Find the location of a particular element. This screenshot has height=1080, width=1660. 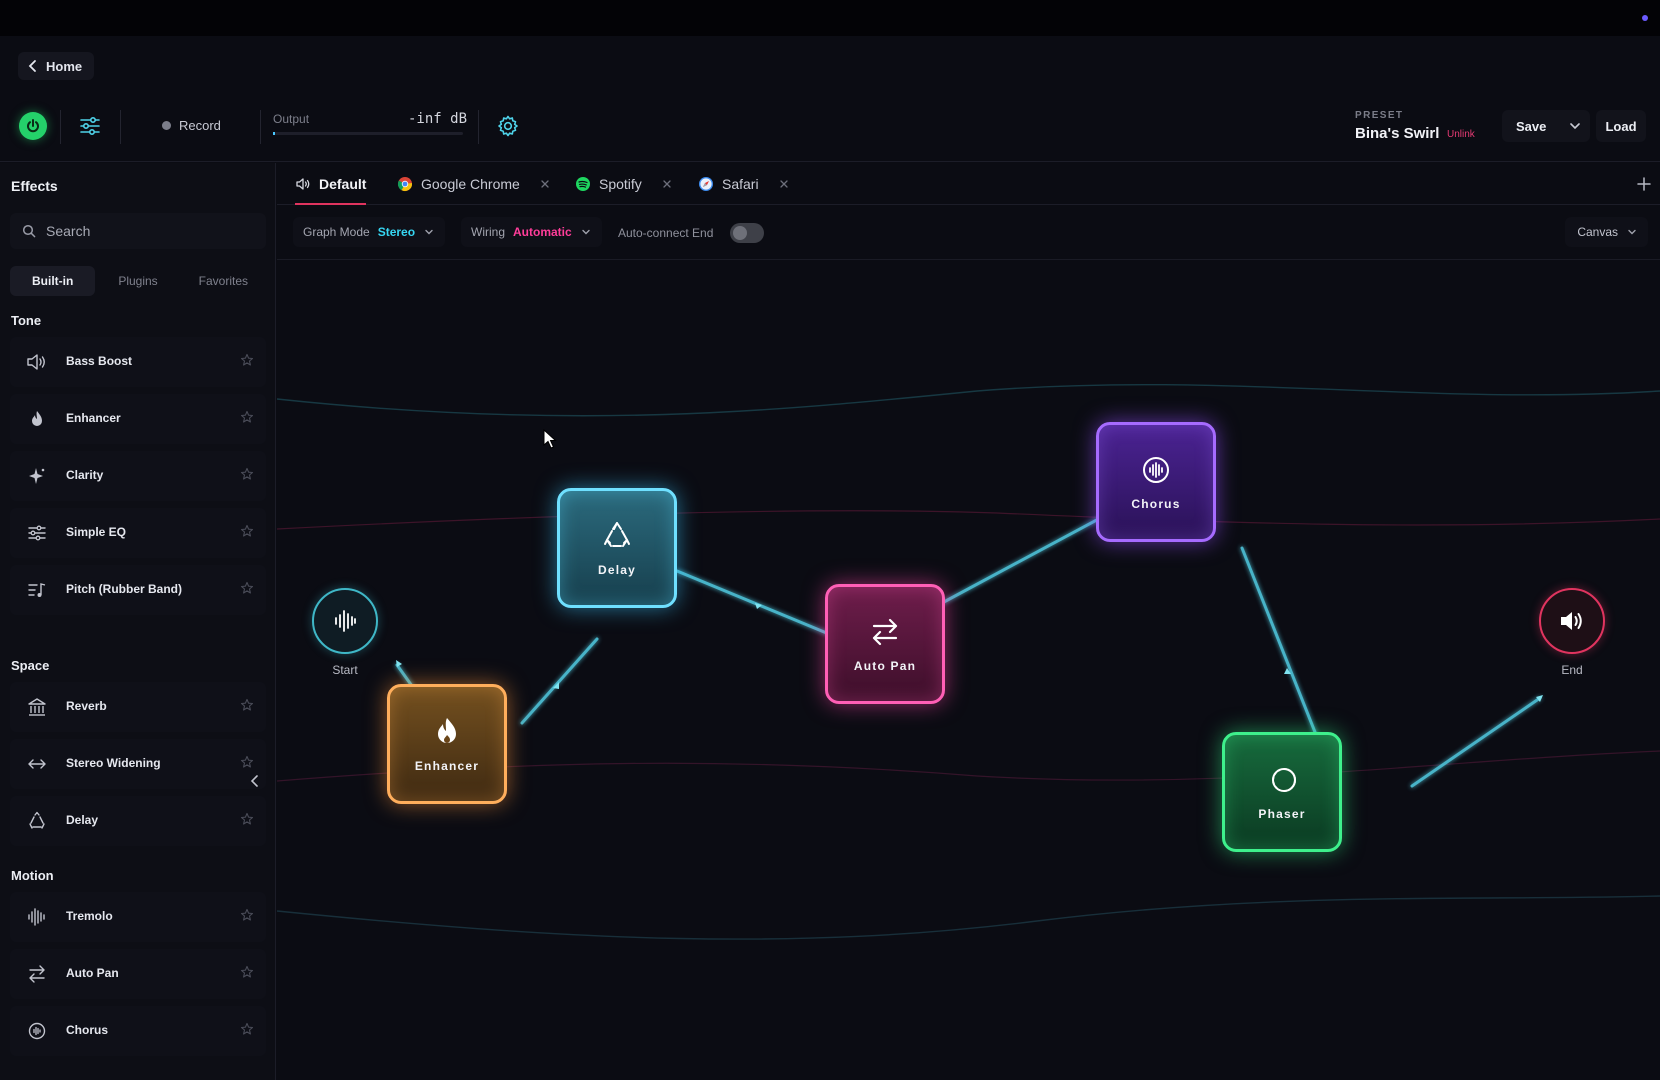

waveform-icon is located at coordinates (345, 621).